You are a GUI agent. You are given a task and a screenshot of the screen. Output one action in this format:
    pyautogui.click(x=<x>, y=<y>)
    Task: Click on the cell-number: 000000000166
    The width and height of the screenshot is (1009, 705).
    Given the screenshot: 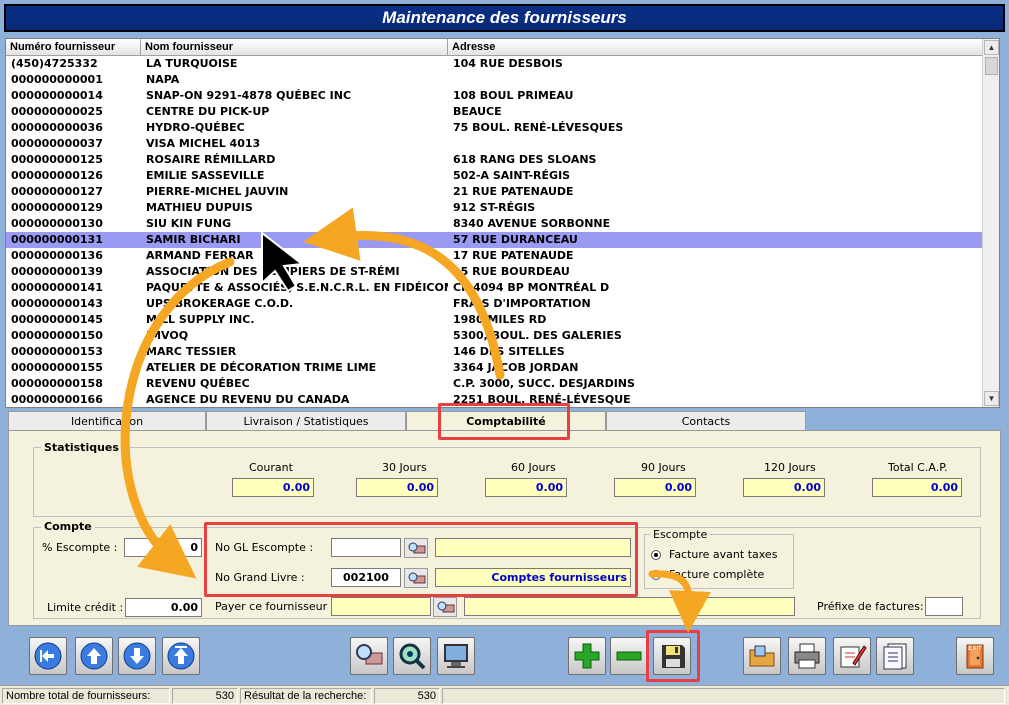 What is the action you would take?
    pyautogui.click(x=57, y=399)
    